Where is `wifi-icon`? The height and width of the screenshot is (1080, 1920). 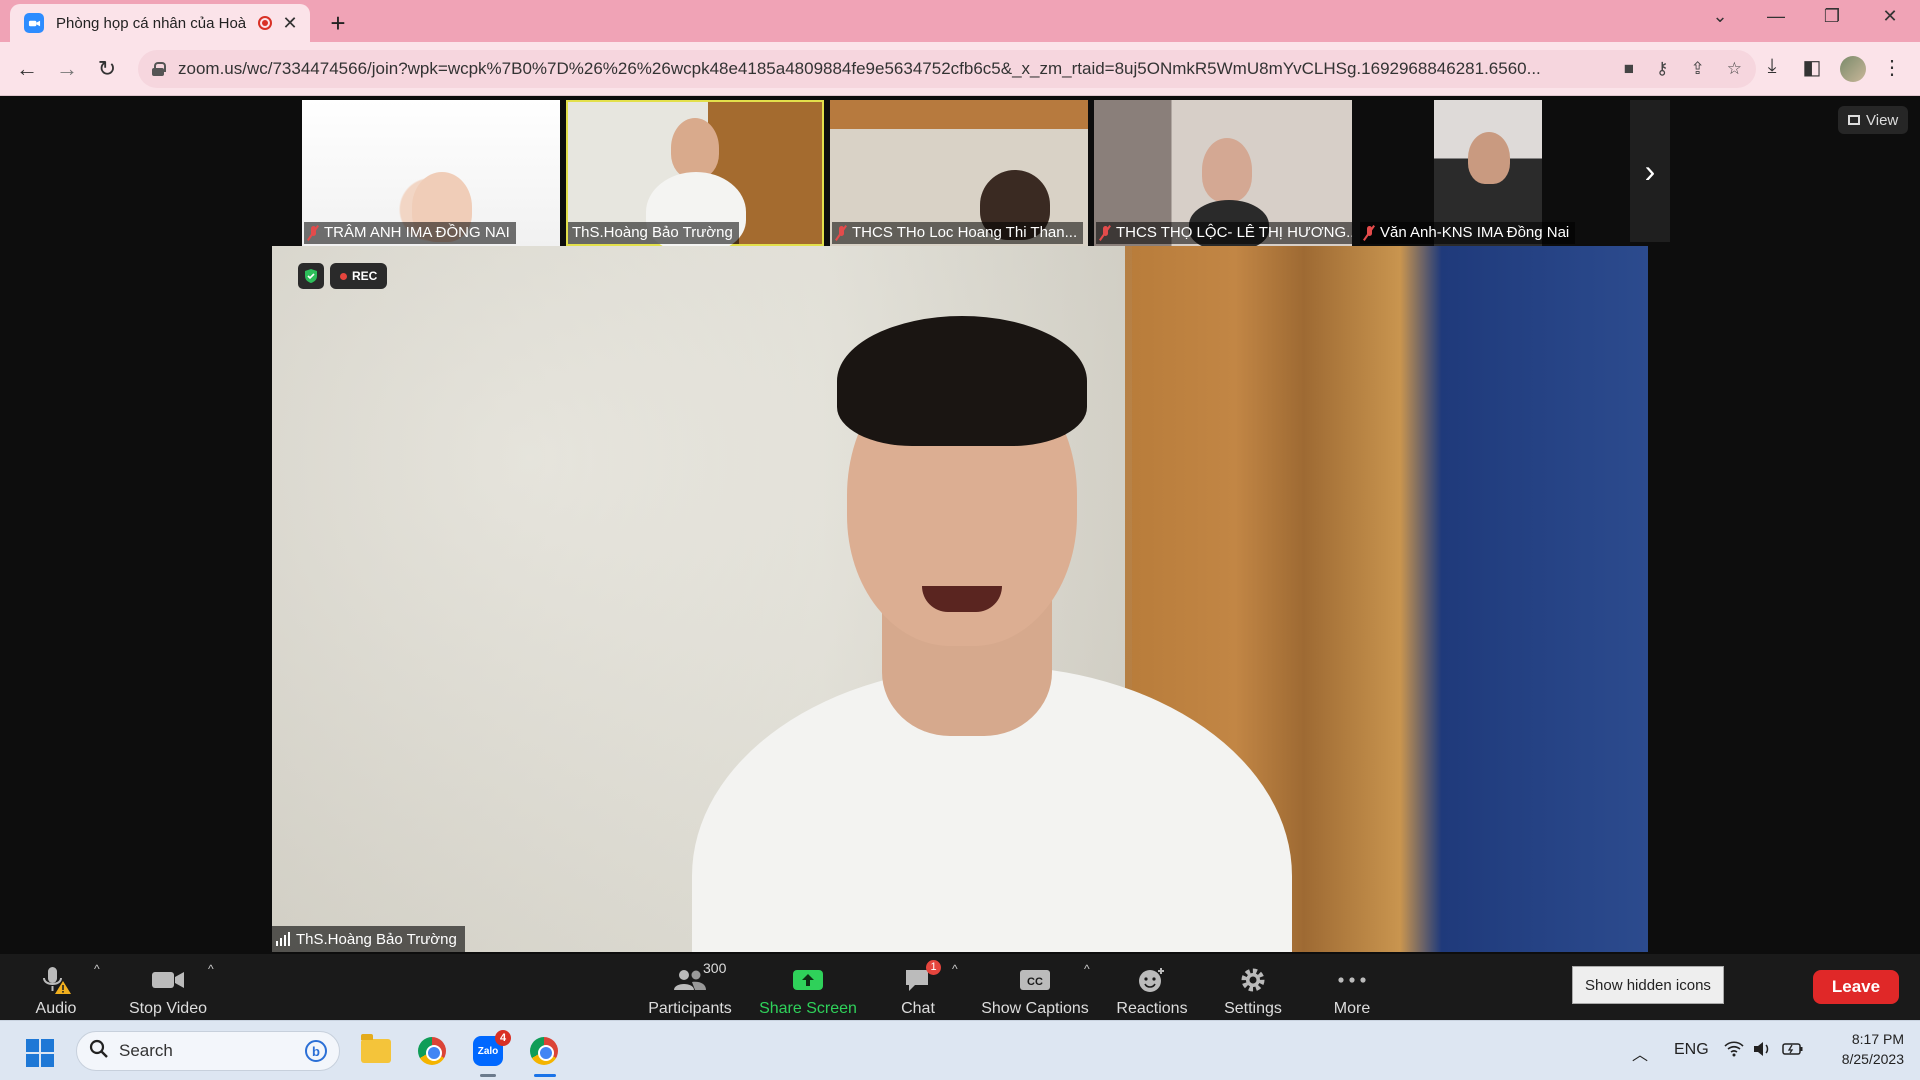 wifi-icon is located at coordinates (1734, 1051).